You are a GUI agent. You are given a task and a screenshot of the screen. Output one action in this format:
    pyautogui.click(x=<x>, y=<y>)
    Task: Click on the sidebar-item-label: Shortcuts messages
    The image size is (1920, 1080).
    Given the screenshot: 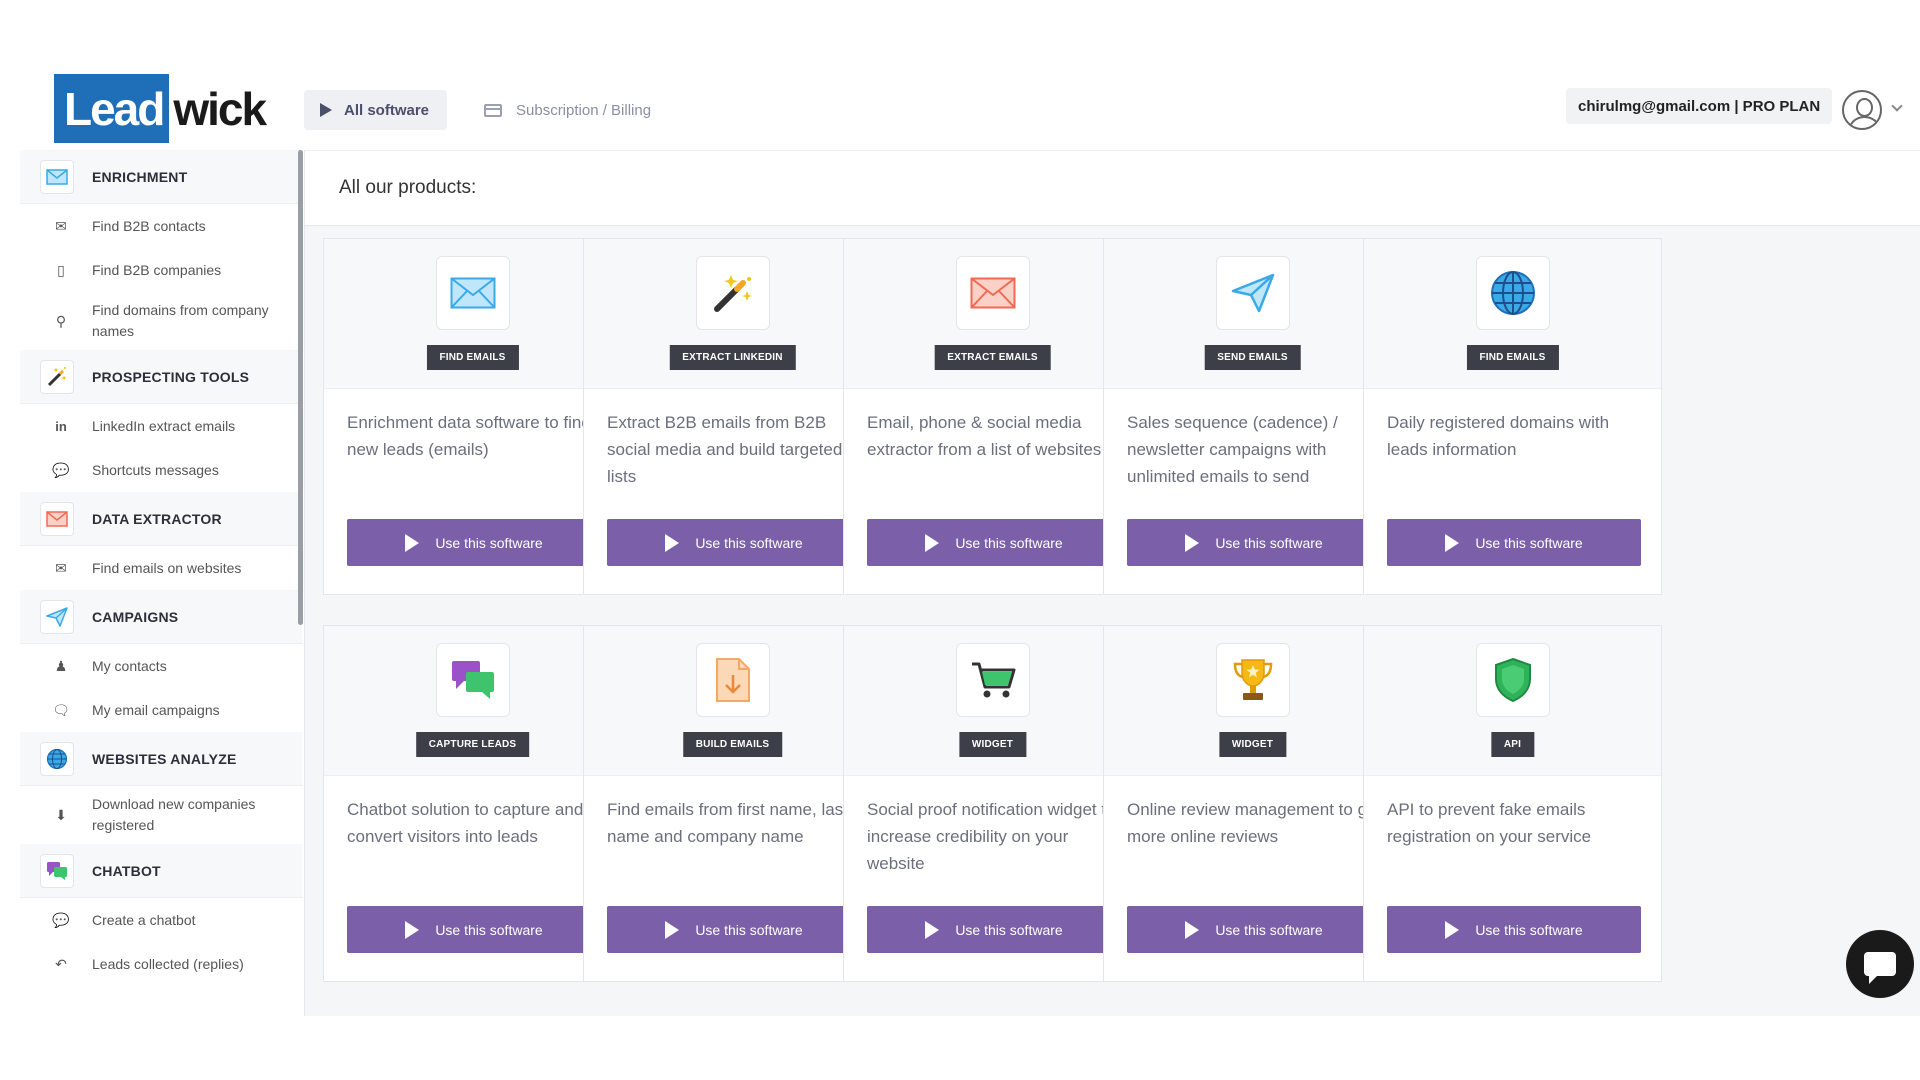 What is the action you would take?
    pyautogui.click(x=155, y=469)
    